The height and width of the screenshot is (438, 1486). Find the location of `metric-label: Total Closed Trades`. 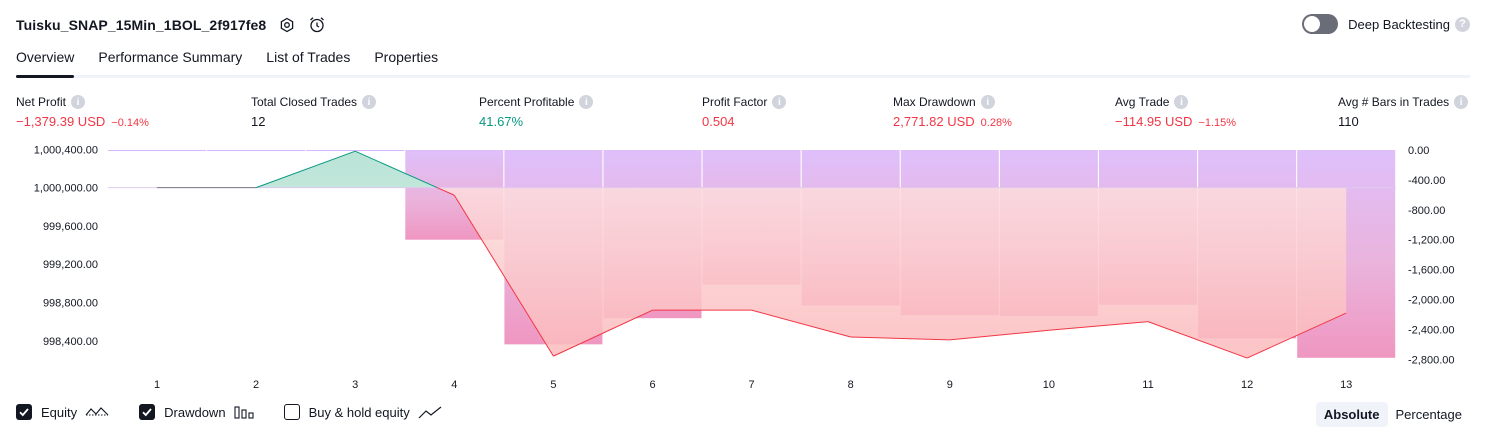

metric-label: Total Closed Trades is located at coordinates (304, 102).